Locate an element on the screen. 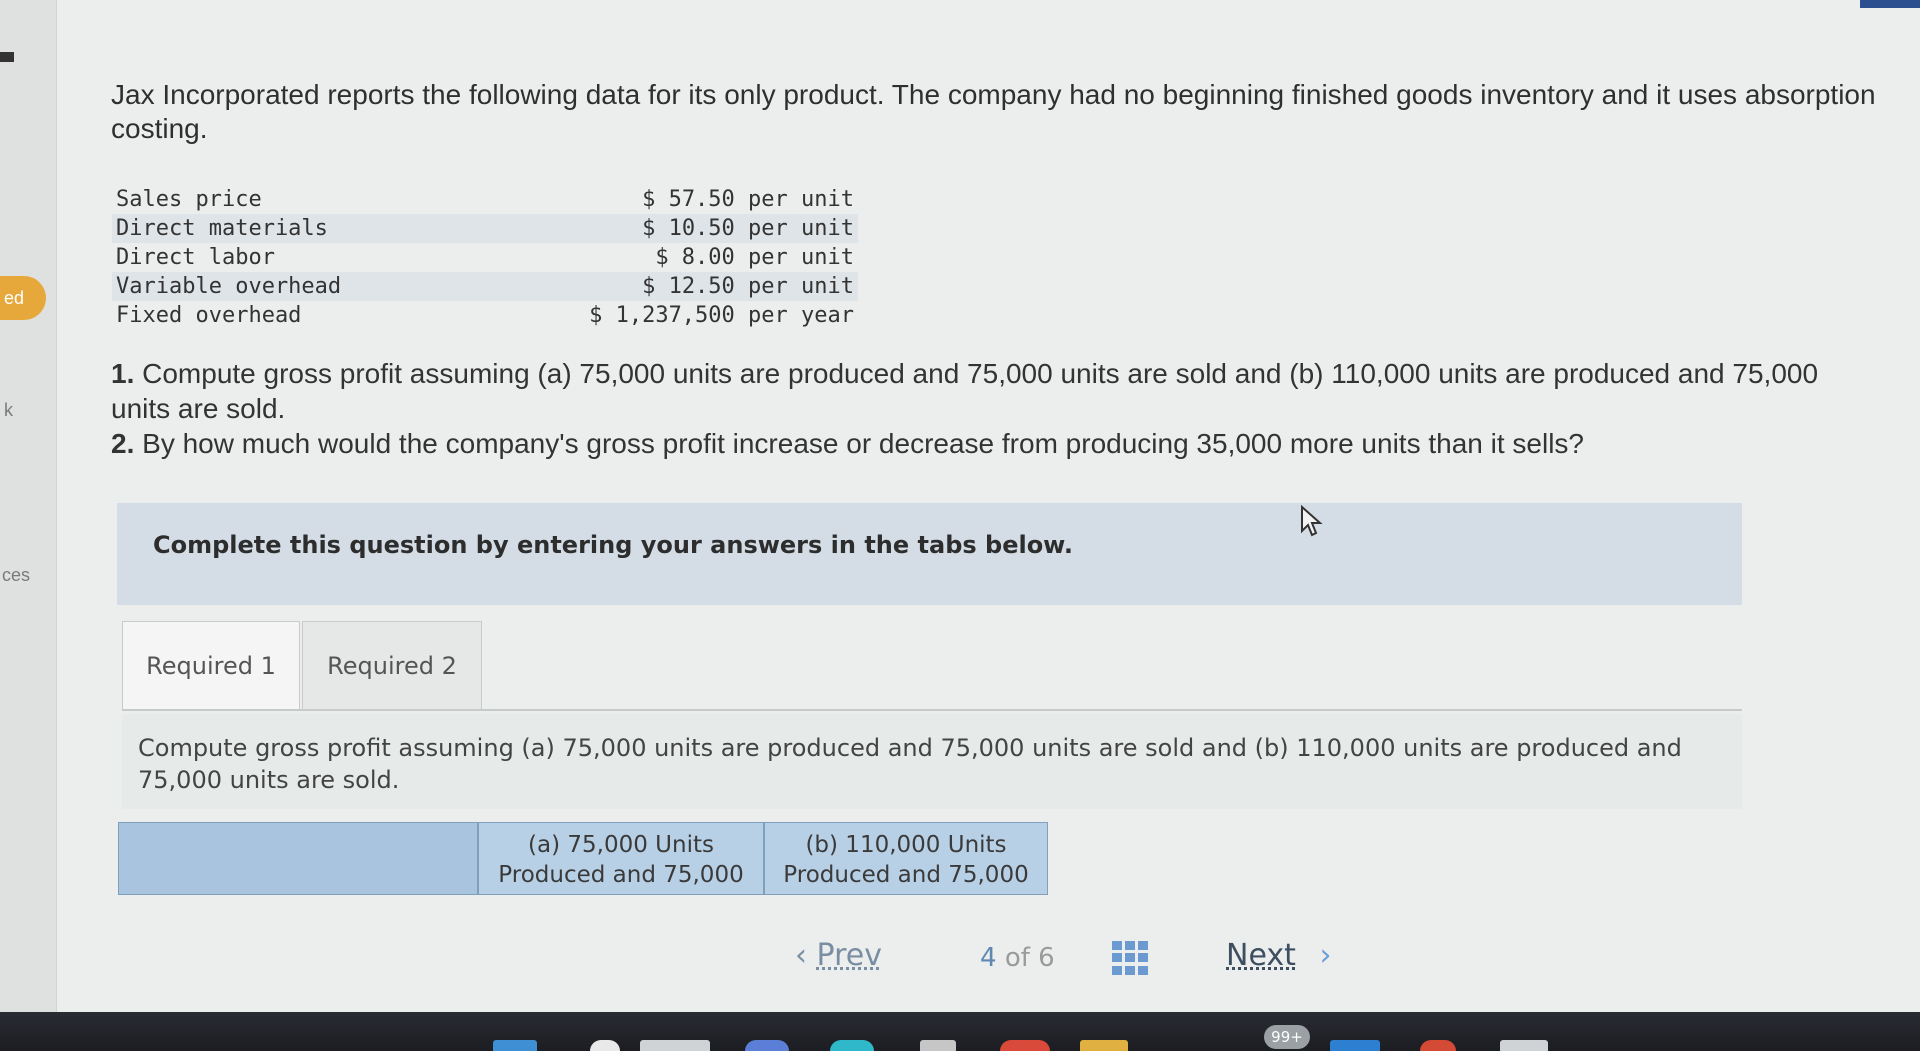 The height and width of the screenshot is (1051, 1920). row-label: Variable overhead is located at coordinates (316, 286).